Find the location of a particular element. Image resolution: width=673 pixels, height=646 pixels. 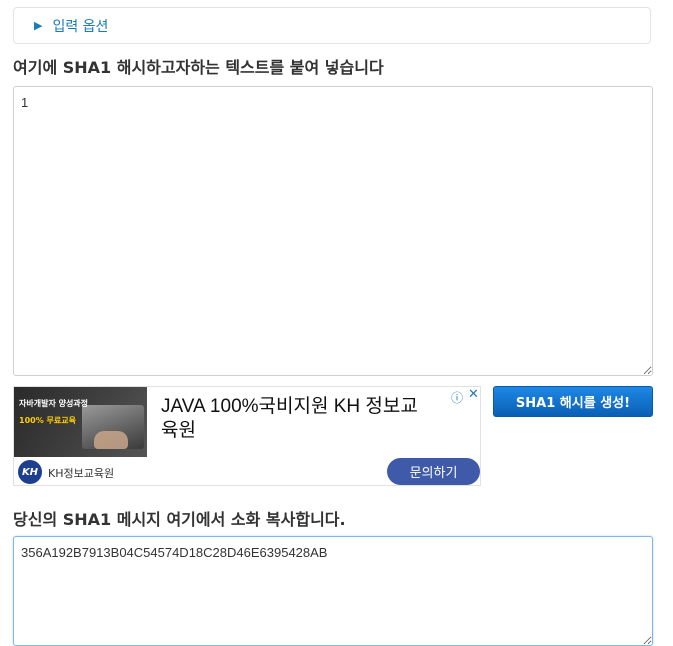

input-options-toggle: ▶ 입력 옵션 is located at coordinates (332, 25).